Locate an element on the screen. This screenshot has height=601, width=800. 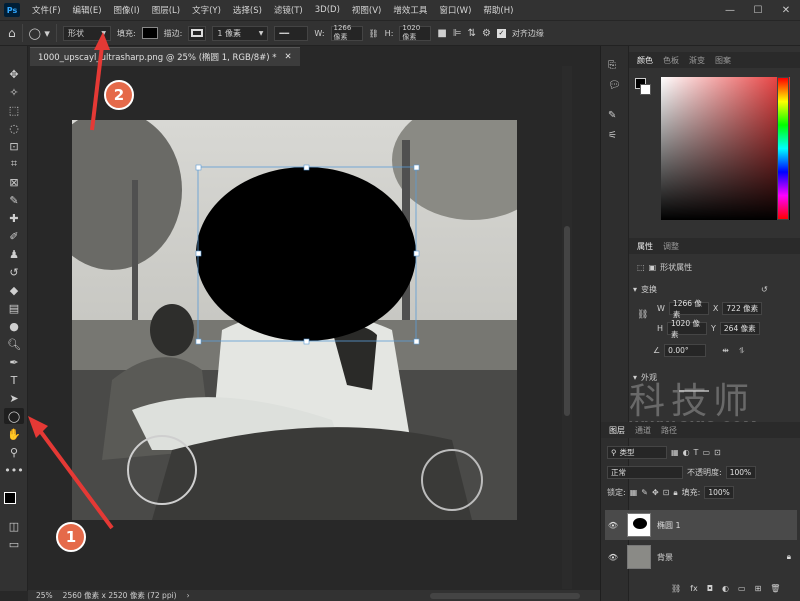
step-badge-1: 1 is located at coordinates (71, 537).